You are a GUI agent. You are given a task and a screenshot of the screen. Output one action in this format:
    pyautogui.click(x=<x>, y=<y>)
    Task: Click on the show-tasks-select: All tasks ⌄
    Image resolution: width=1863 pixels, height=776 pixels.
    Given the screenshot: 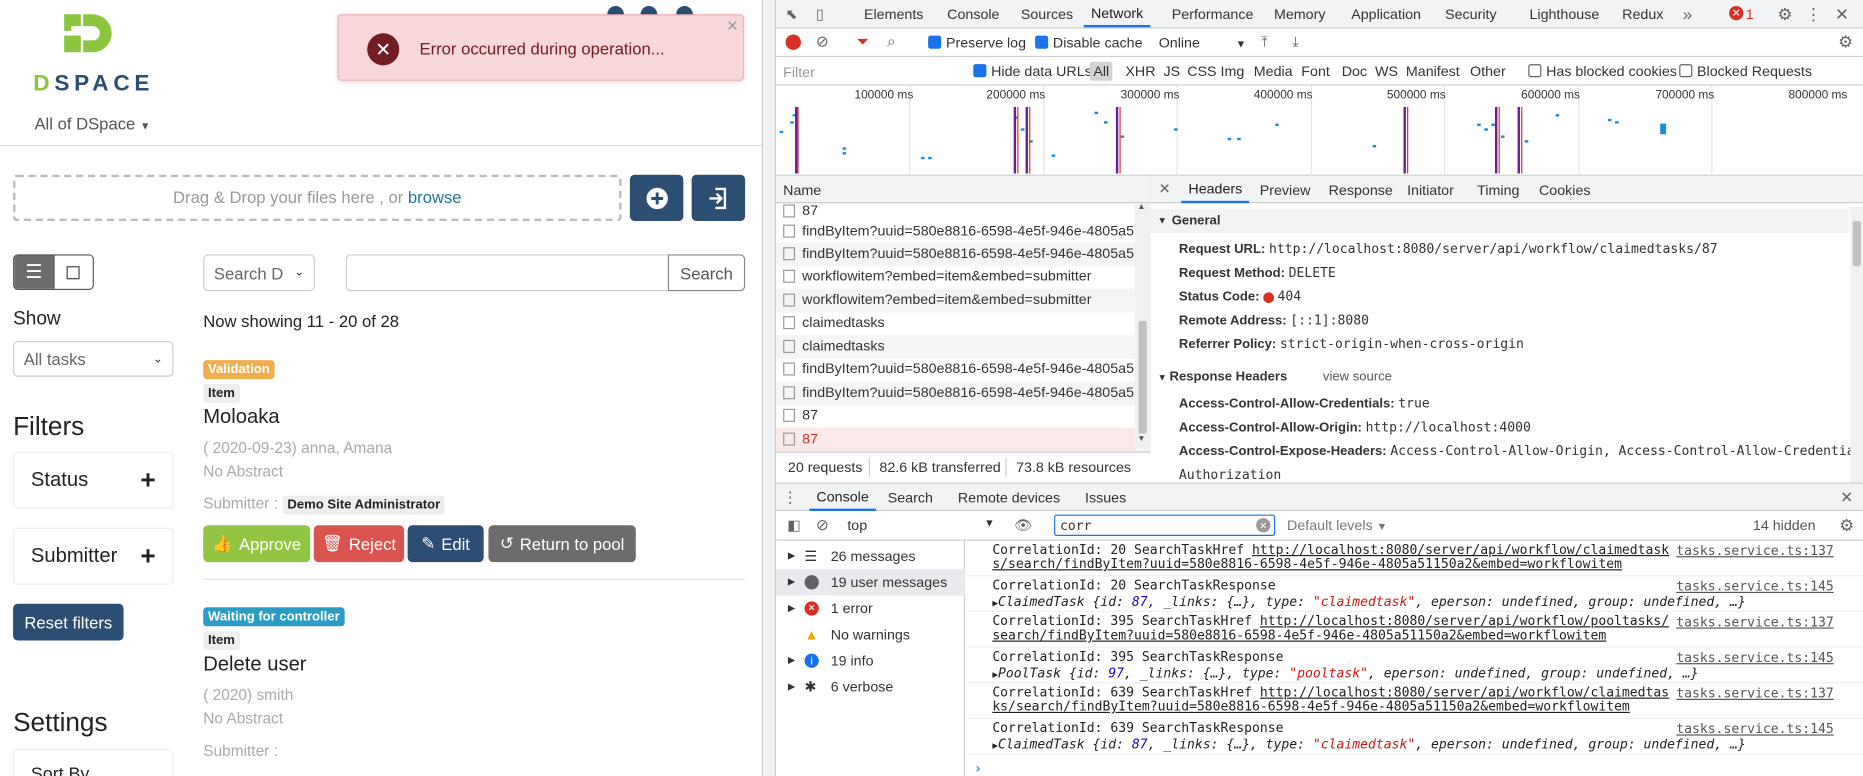 What is the action you would take?
    pyautogui.click(x=93, y=359)
    